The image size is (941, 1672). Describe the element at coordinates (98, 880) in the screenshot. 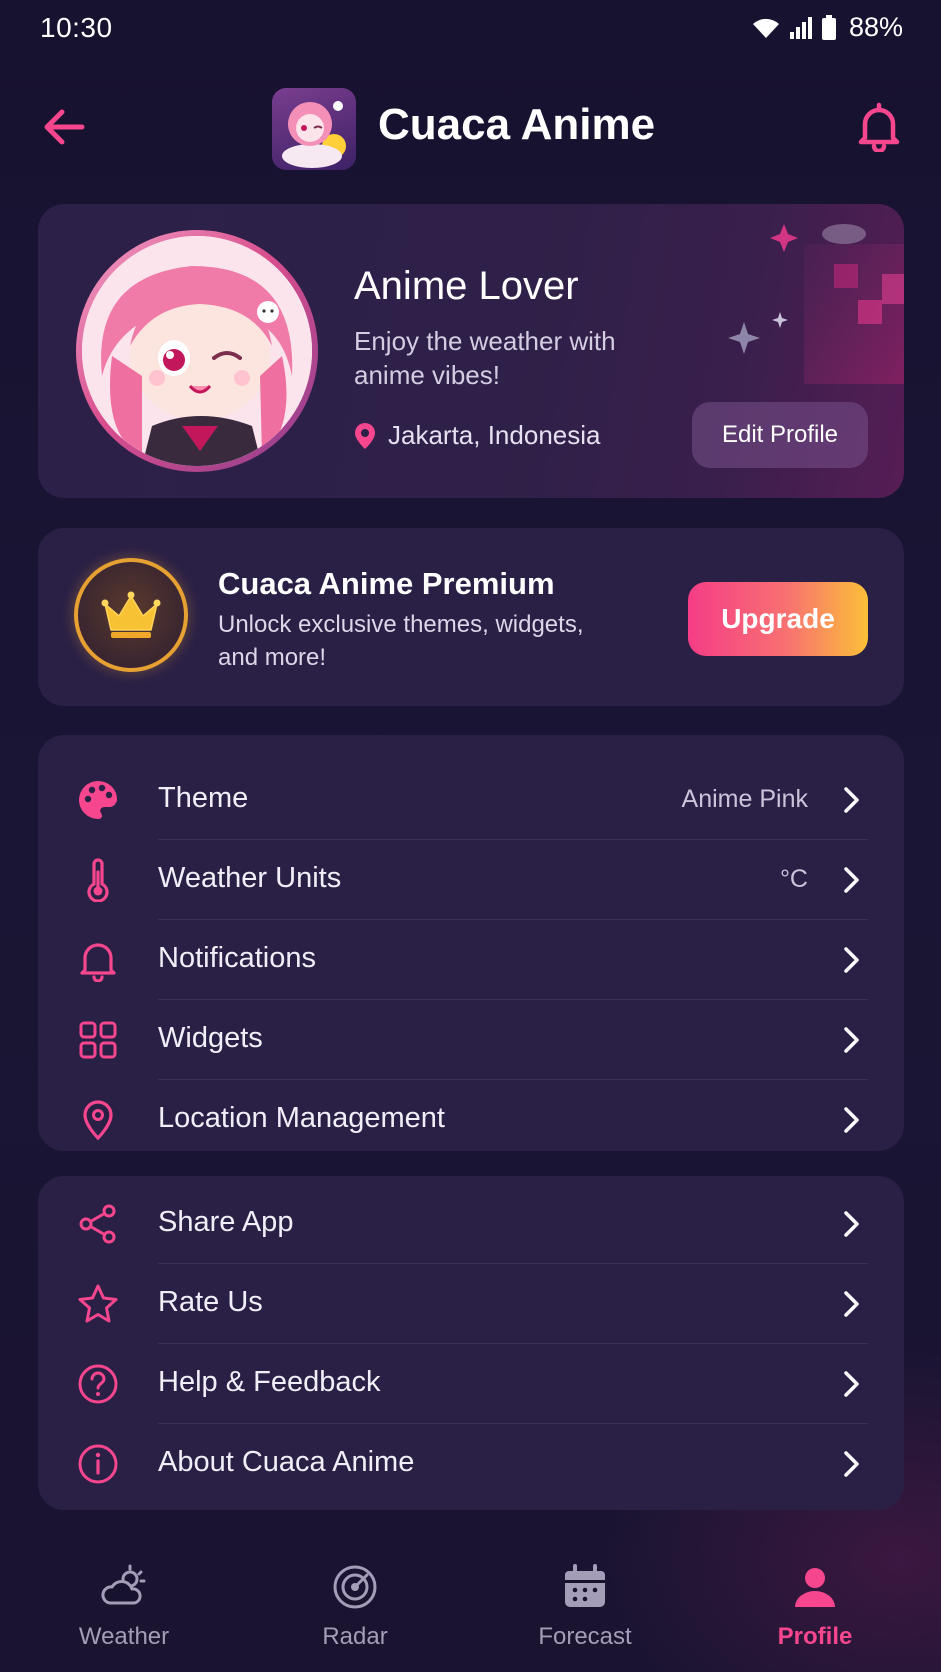

I see `thermometer-icon` at that location.